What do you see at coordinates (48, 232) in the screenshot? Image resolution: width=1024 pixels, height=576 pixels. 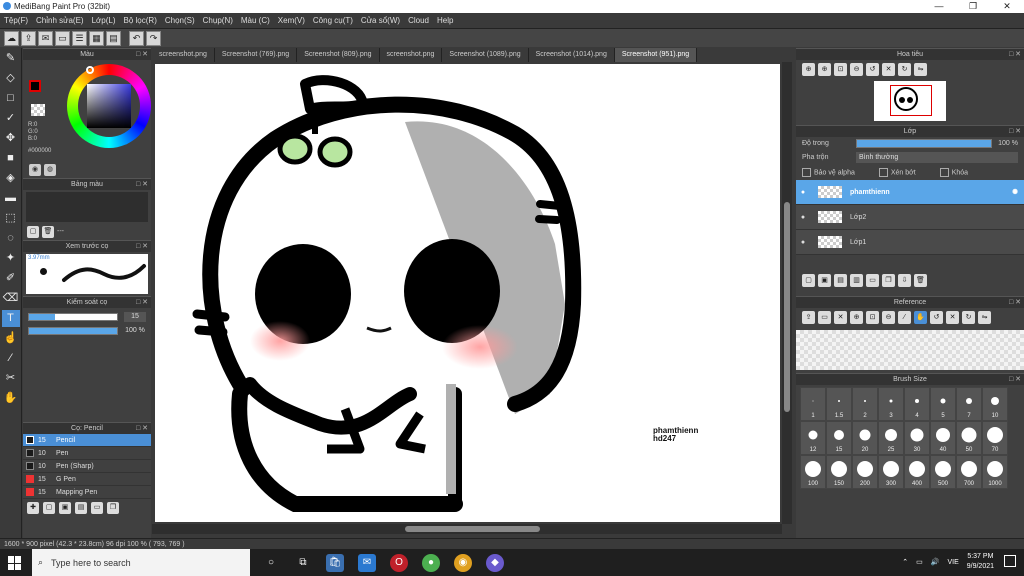 I see `delete-color-icon: 🗑` at bounding box center [48, 232].